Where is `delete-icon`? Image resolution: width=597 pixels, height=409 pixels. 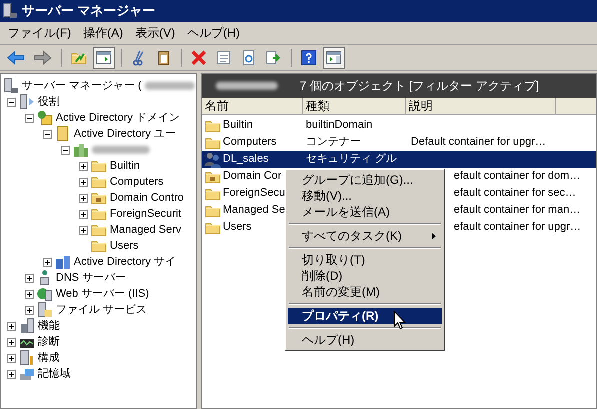 delete-icon is located at coordinates (199, 58).